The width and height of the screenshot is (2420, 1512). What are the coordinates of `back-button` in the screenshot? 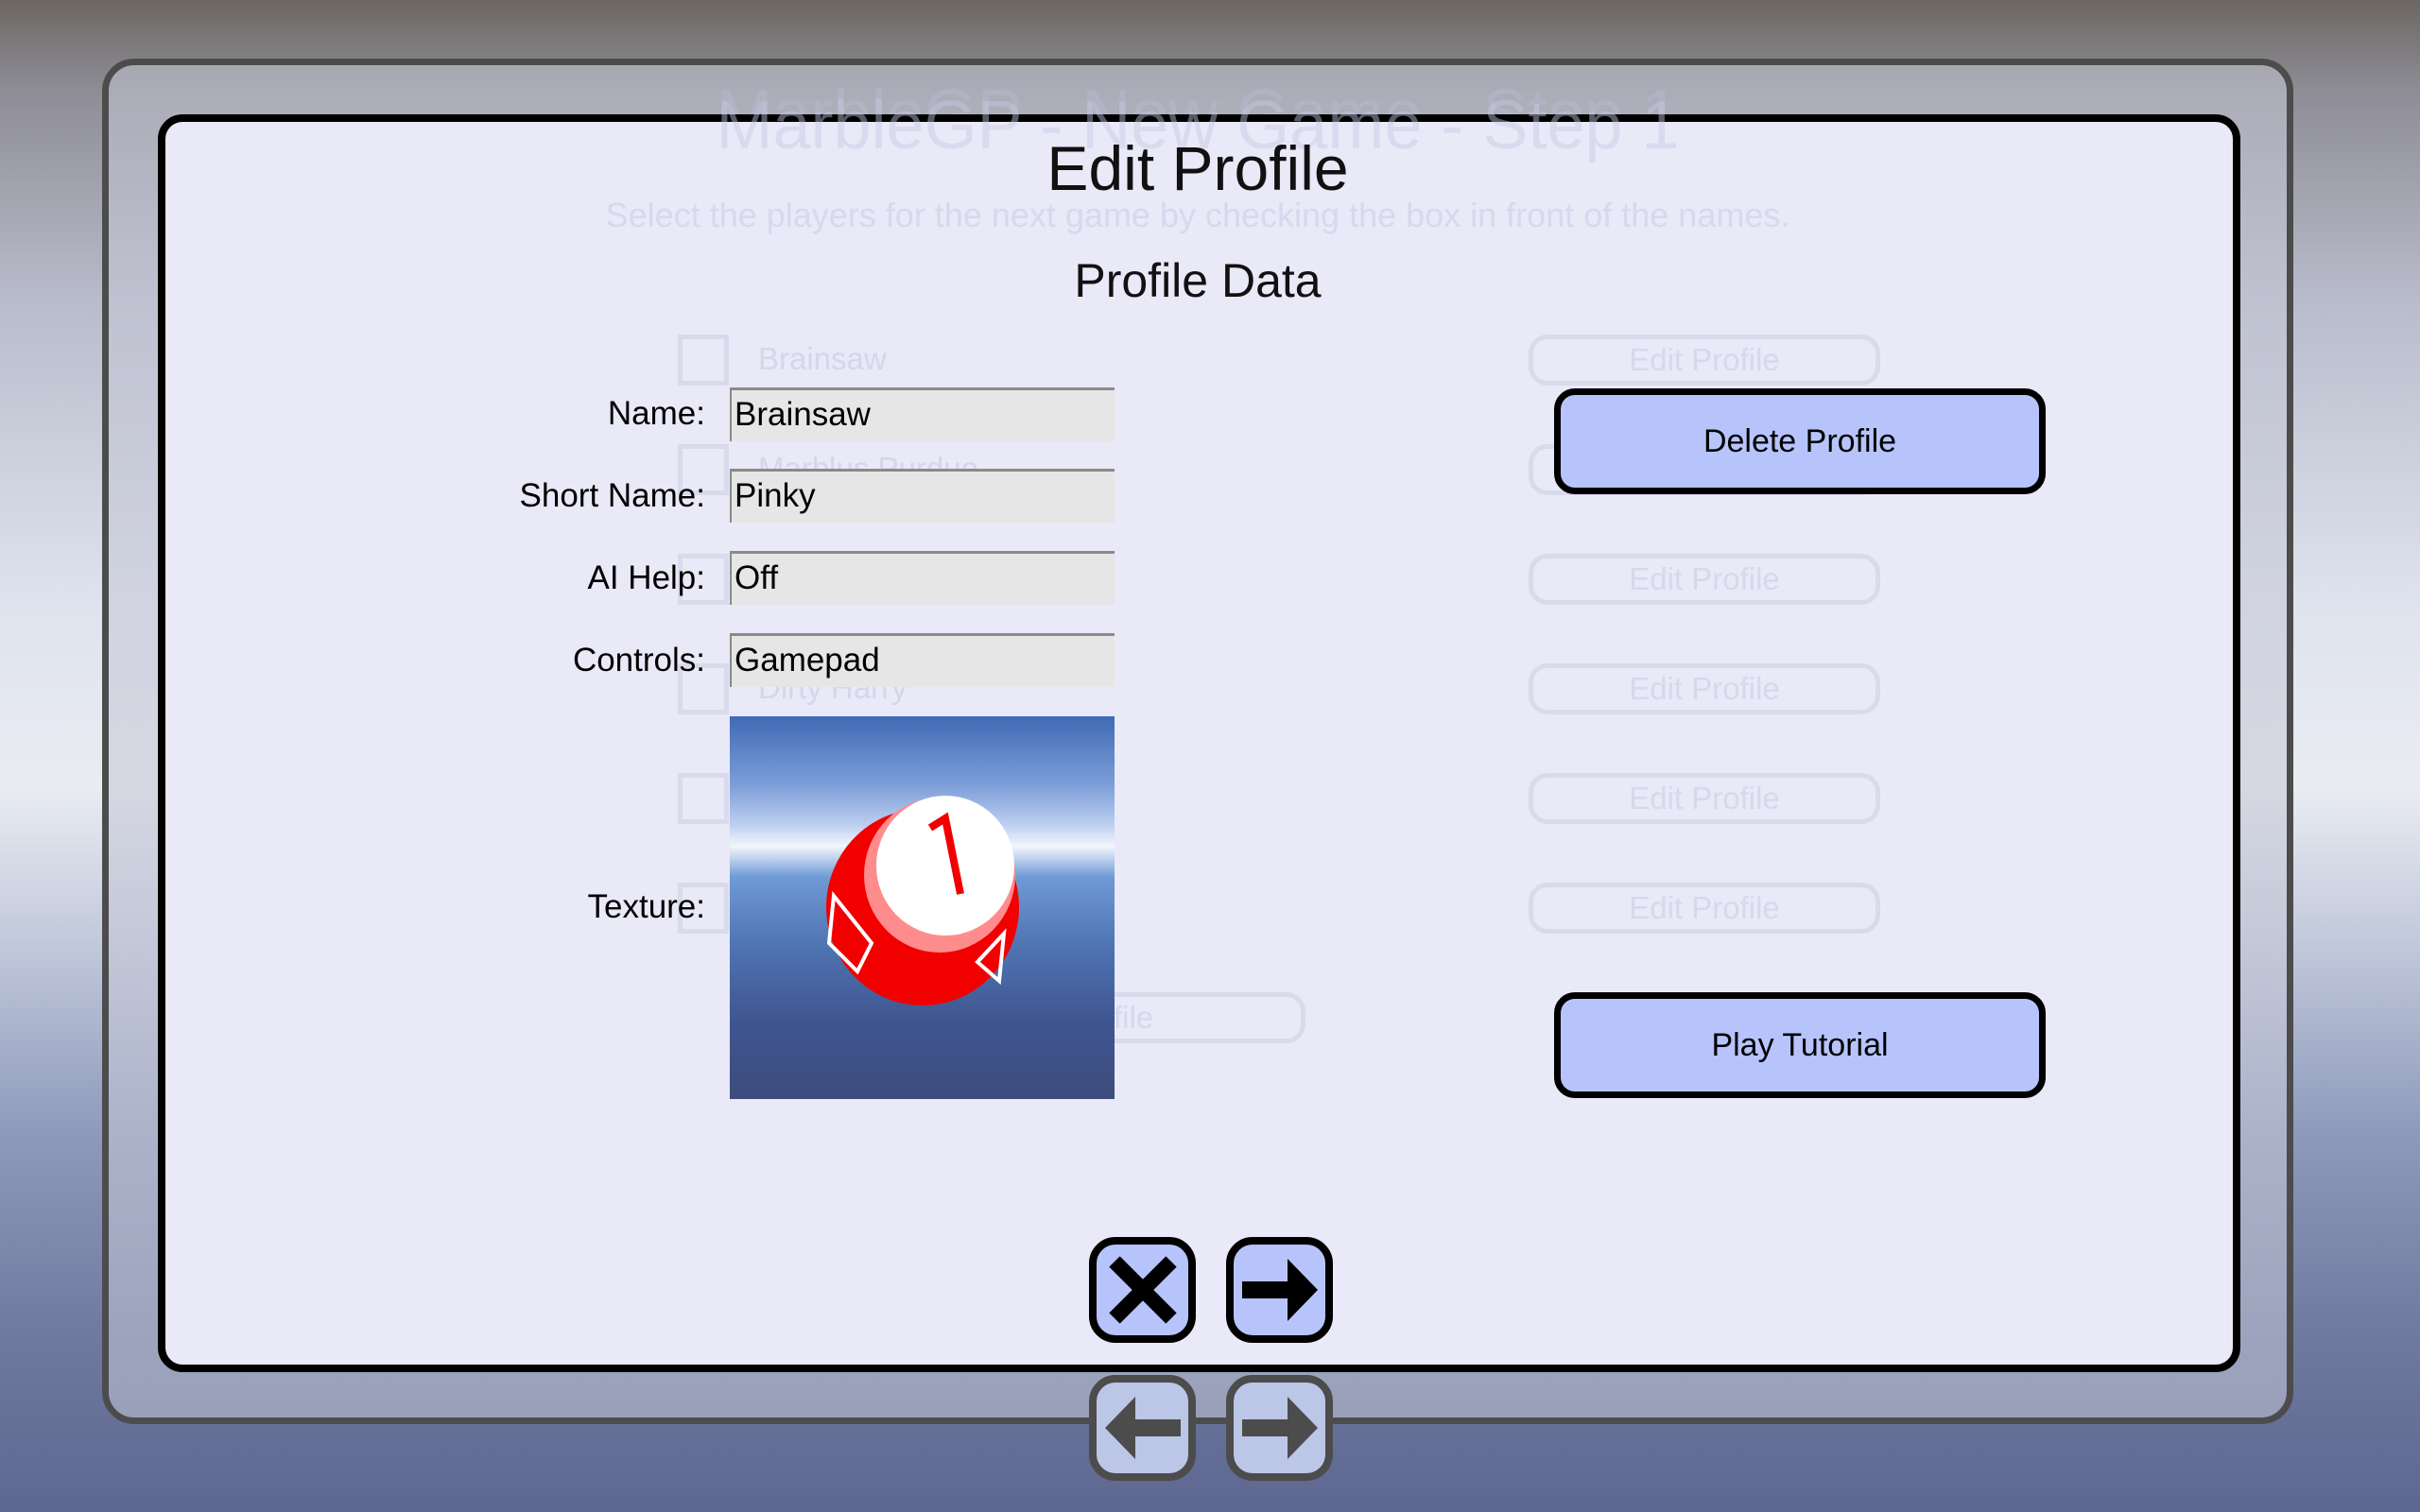 It's located at (1142, 1428).